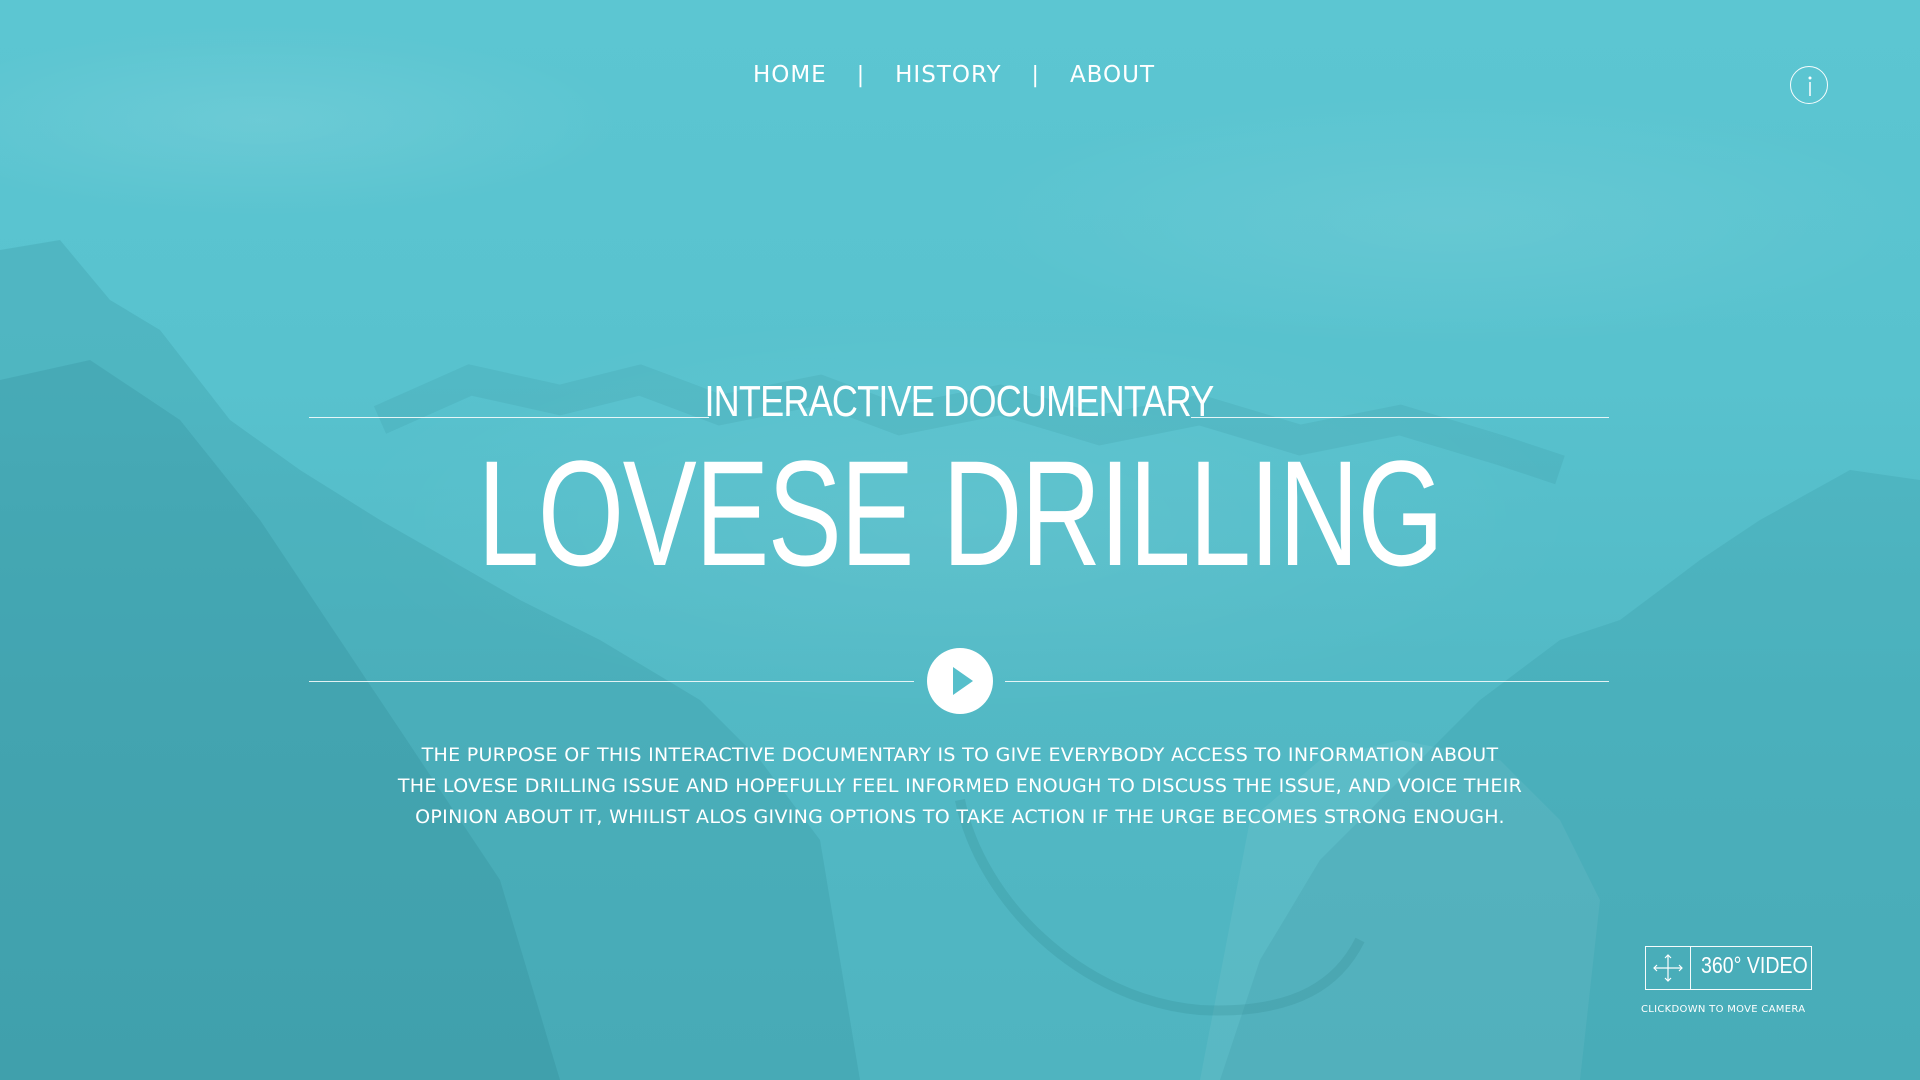 Image resolution: width=1920 pixels, height=1080 pixels. What do you see at coordinates (1112, 75) in the screenshot?
I see `nav-about-link: ABOUT` at bounding box center [1112, 75].